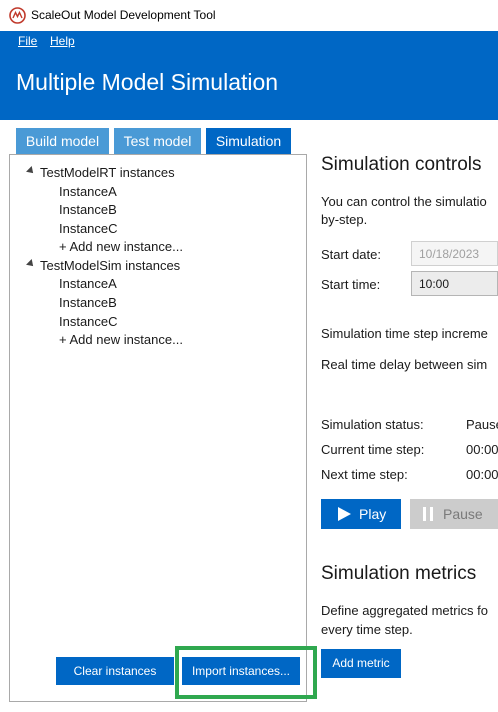 The height and width of the screenshot is (712, 498). I want to click on start-date-field: 10/18/2023, so click(454, 253).